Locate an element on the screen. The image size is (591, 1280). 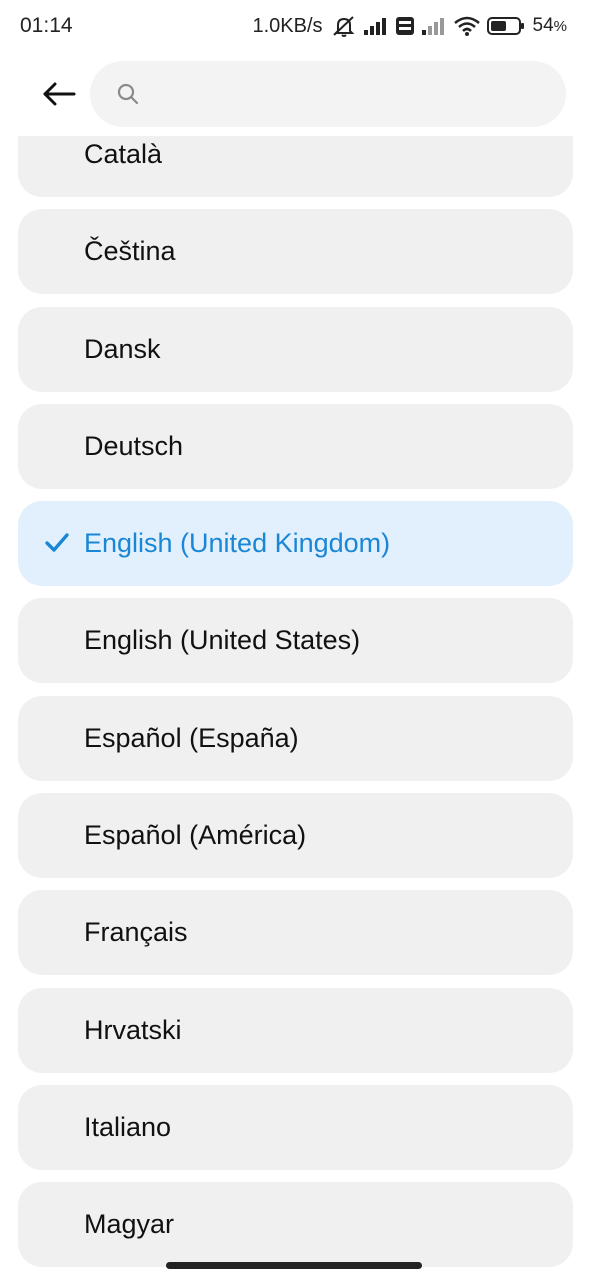
back-button is located at coordinates (59, 94).